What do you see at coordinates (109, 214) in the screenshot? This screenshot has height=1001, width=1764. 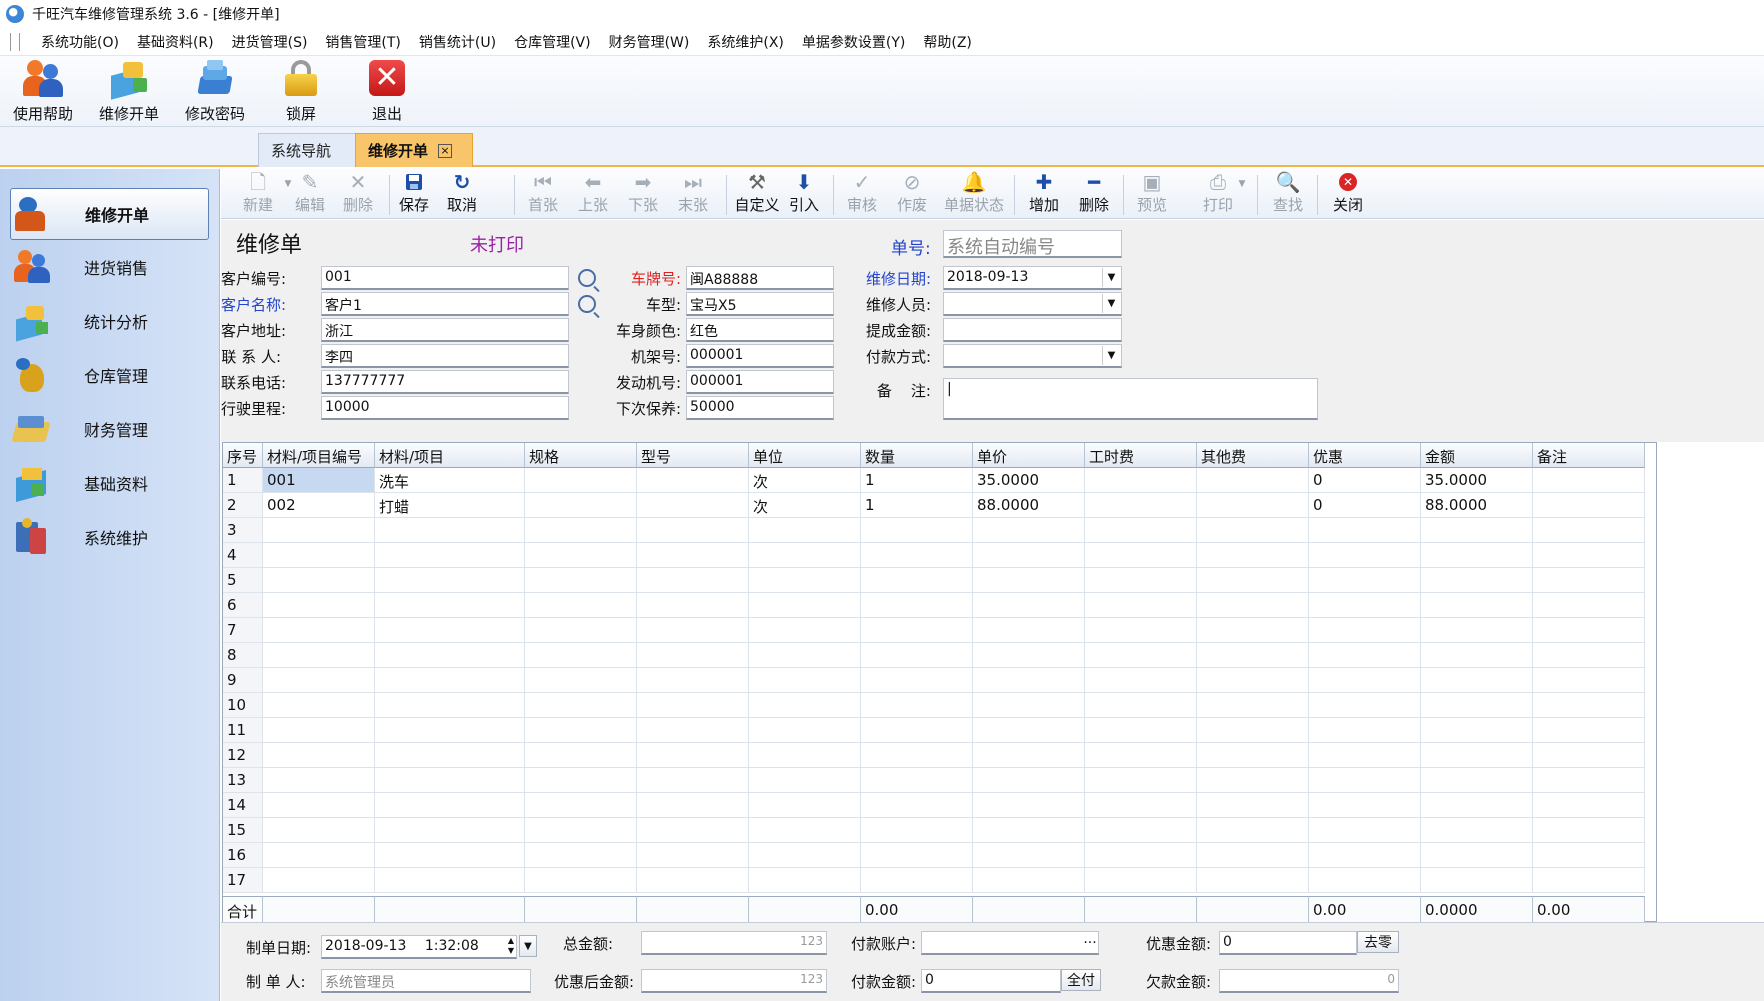 I see `sidebar-item-repair-order: 维修开单` at bounding box center [109, 214].